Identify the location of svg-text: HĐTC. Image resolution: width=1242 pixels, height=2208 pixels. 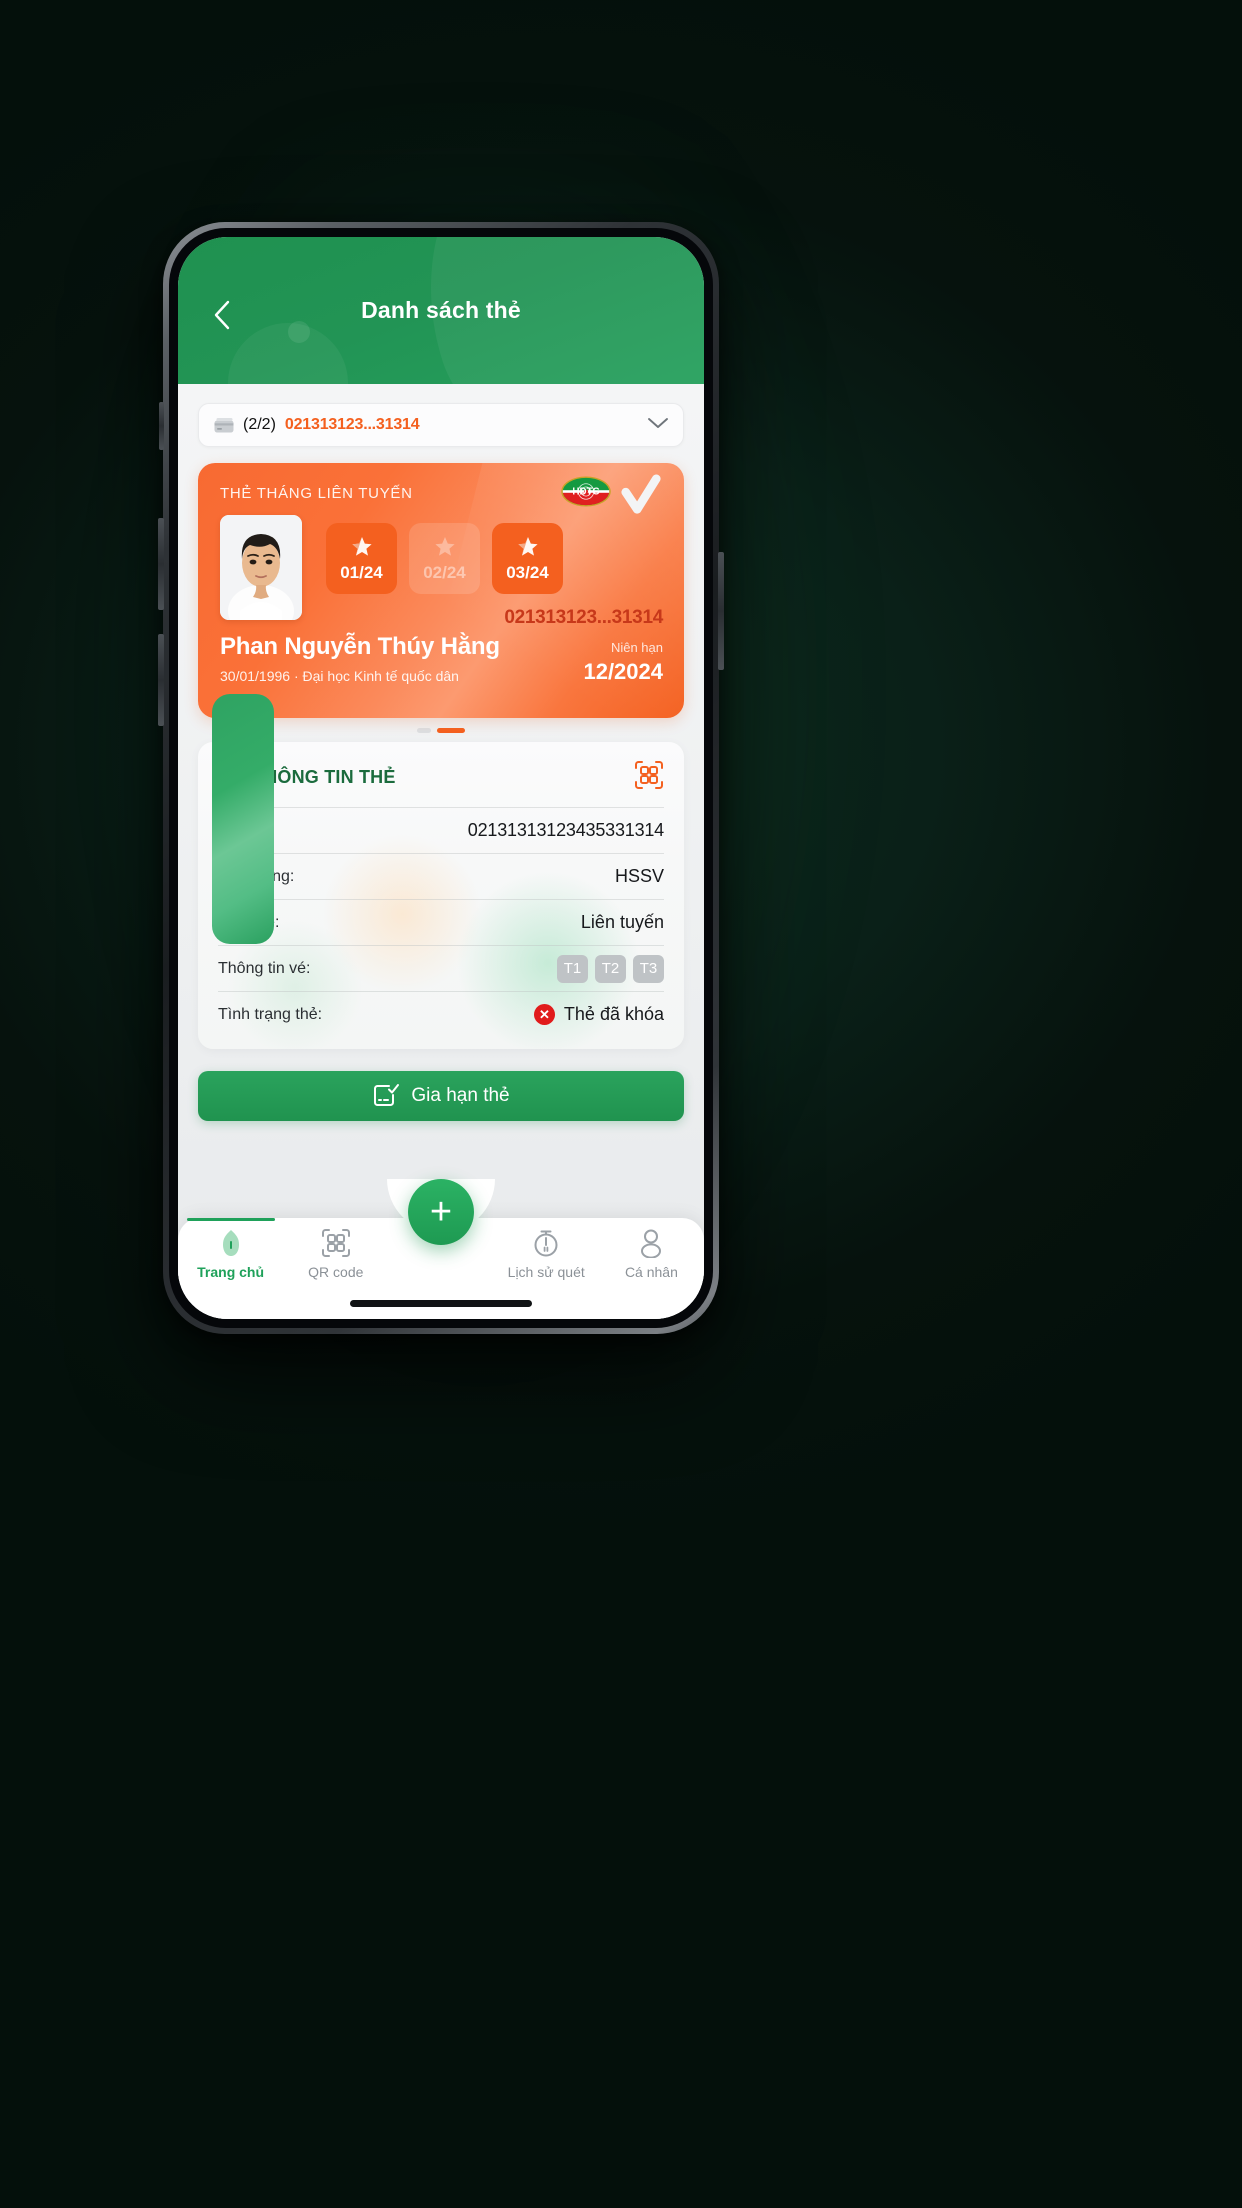
(585, 492).